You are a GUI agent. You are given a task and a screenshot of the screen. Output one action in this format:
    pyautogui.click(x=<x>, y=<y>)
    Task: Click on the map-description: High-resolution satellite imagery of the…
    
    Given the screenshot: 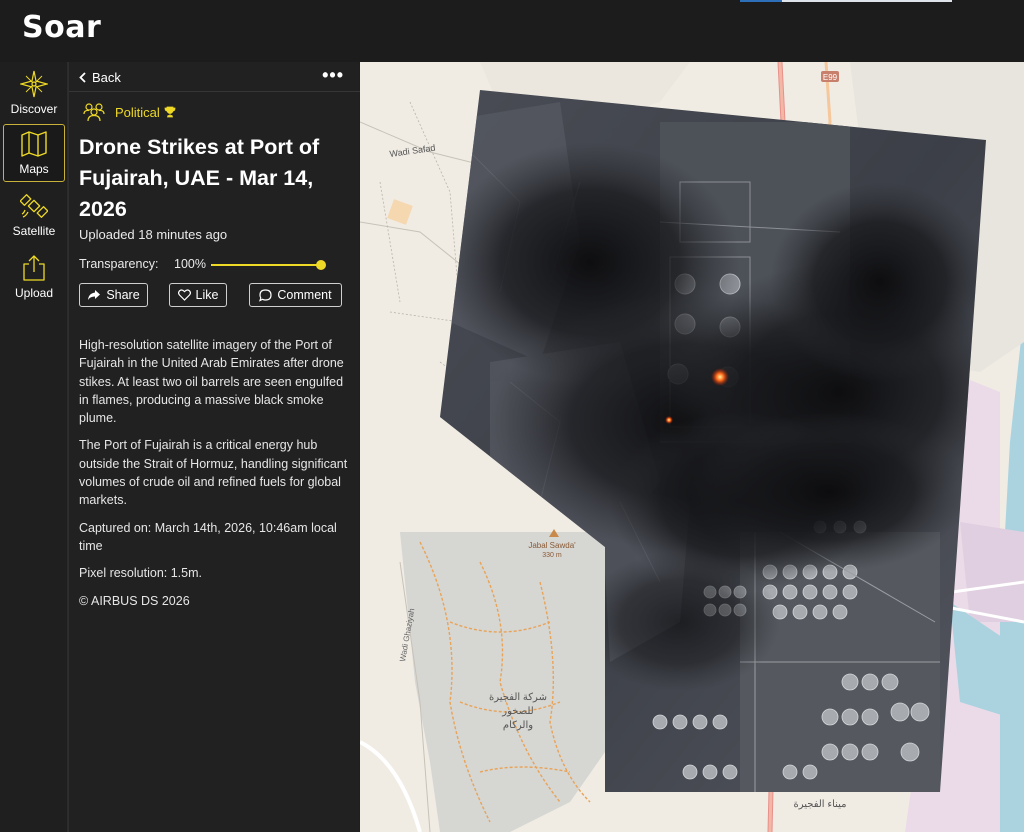 What is the action you would take?
    pyautogui.click(x=214, y=477)
    